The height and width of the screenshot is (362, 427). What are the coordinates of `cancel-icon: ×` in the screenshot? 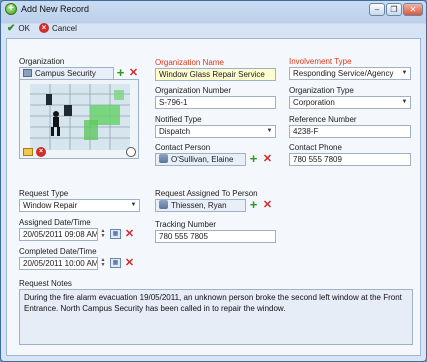 It's located at (44, 28).